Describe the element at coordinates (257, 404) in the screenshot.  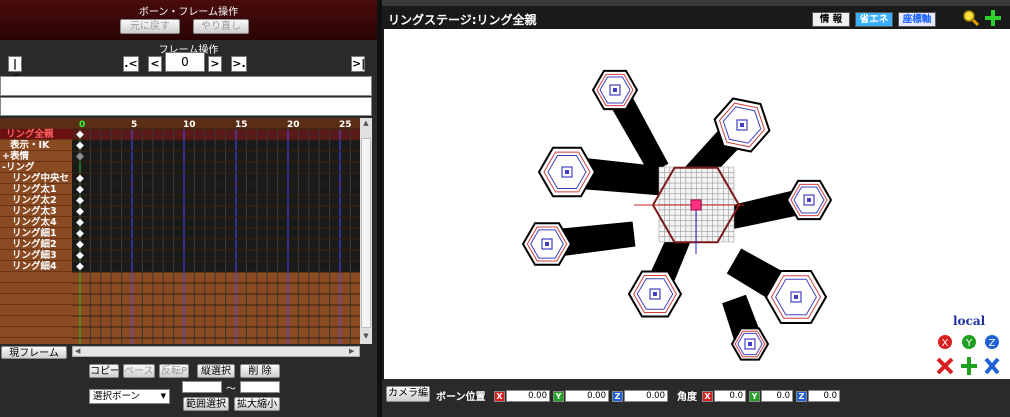
I see `scale-button: 拡大縮小` at that location.